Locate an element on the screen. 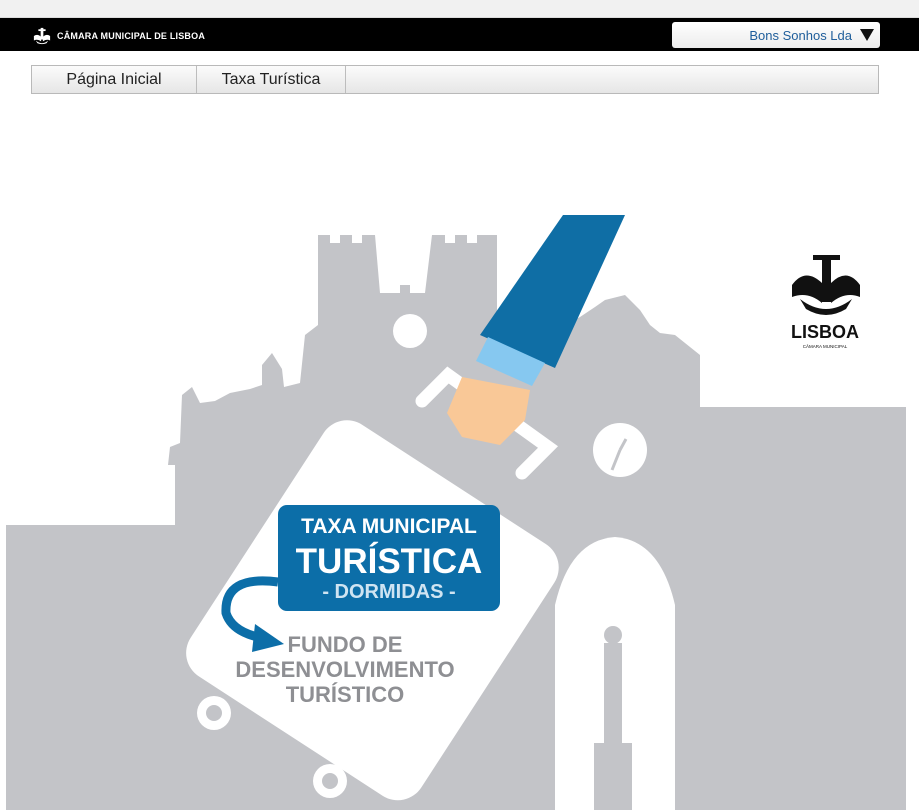 This screenshot has width=919, height=810. lisboa-logo-subtext: CÂMARA MUNICIPAL is located at coordinates (825, 346).